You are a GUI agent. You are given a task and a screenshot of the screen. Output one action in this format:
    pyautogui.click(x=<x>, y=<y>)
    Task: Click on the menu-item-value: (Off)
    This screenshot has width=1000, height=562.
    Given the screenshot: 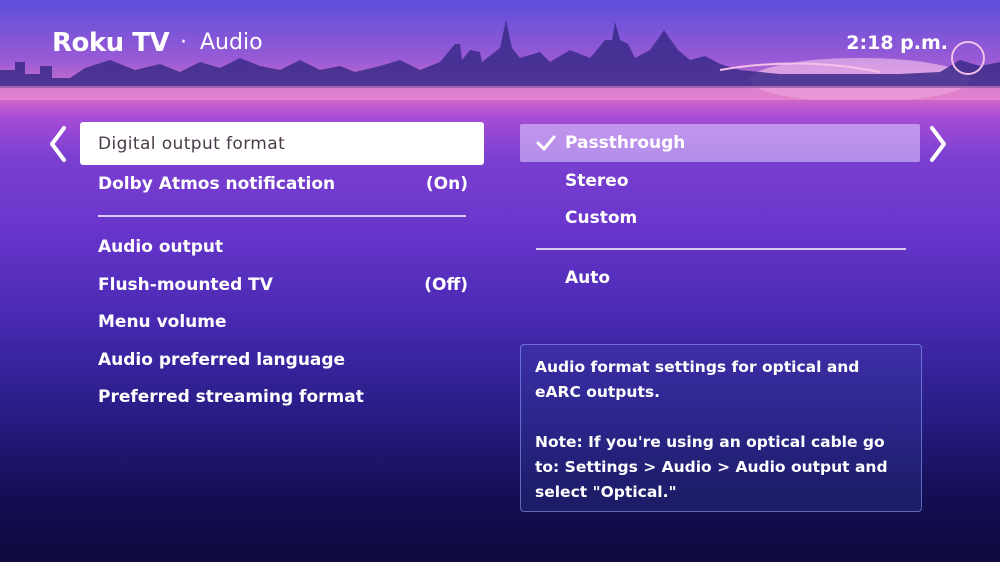 What is the action you would take?
    pyautogui.click(x=446, y=284)
    